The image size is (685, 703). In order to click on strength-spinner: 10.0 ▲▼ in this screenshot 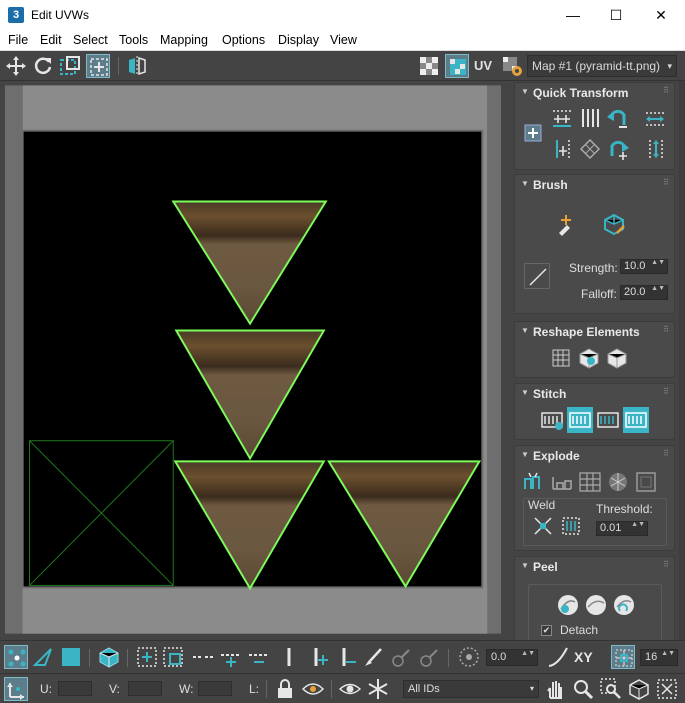, I will do `click(644, 266)`.